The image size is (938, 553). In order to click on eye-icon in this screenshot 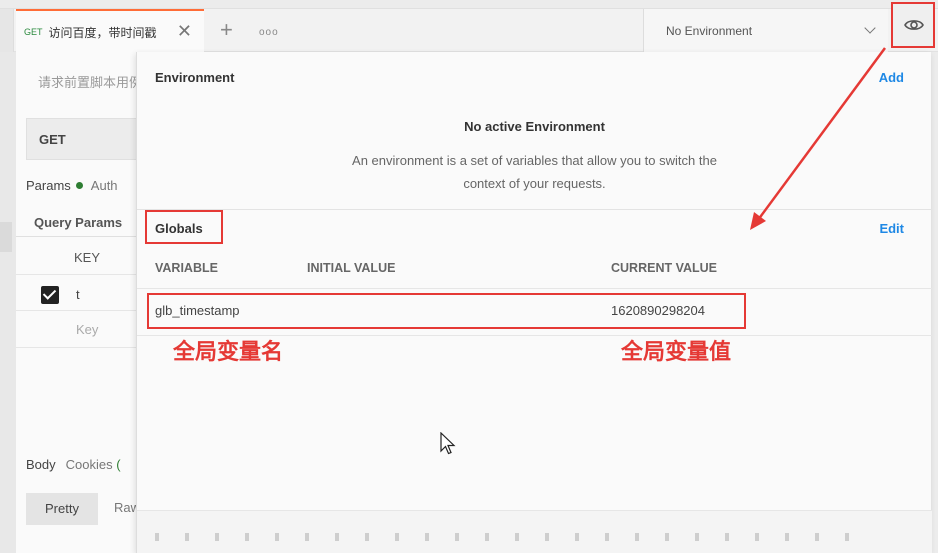, I will do `click(914, 25)`.